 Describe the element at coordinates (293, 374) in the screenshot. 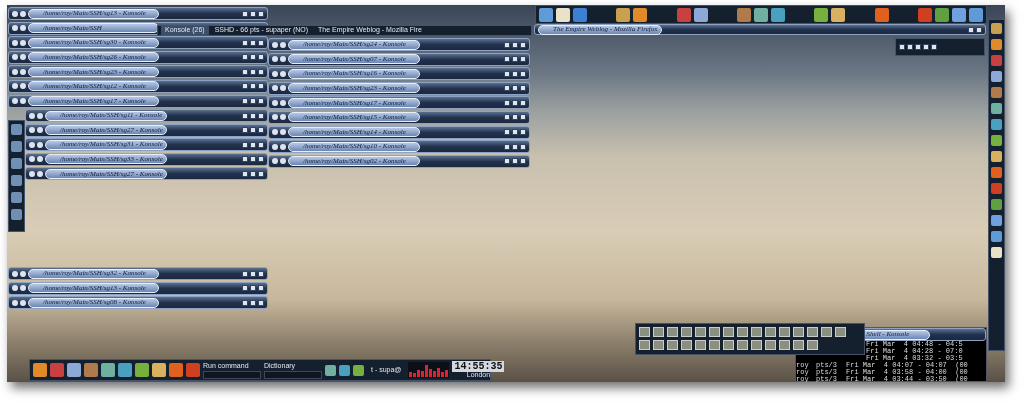

I see `dictionary-field` at that location.